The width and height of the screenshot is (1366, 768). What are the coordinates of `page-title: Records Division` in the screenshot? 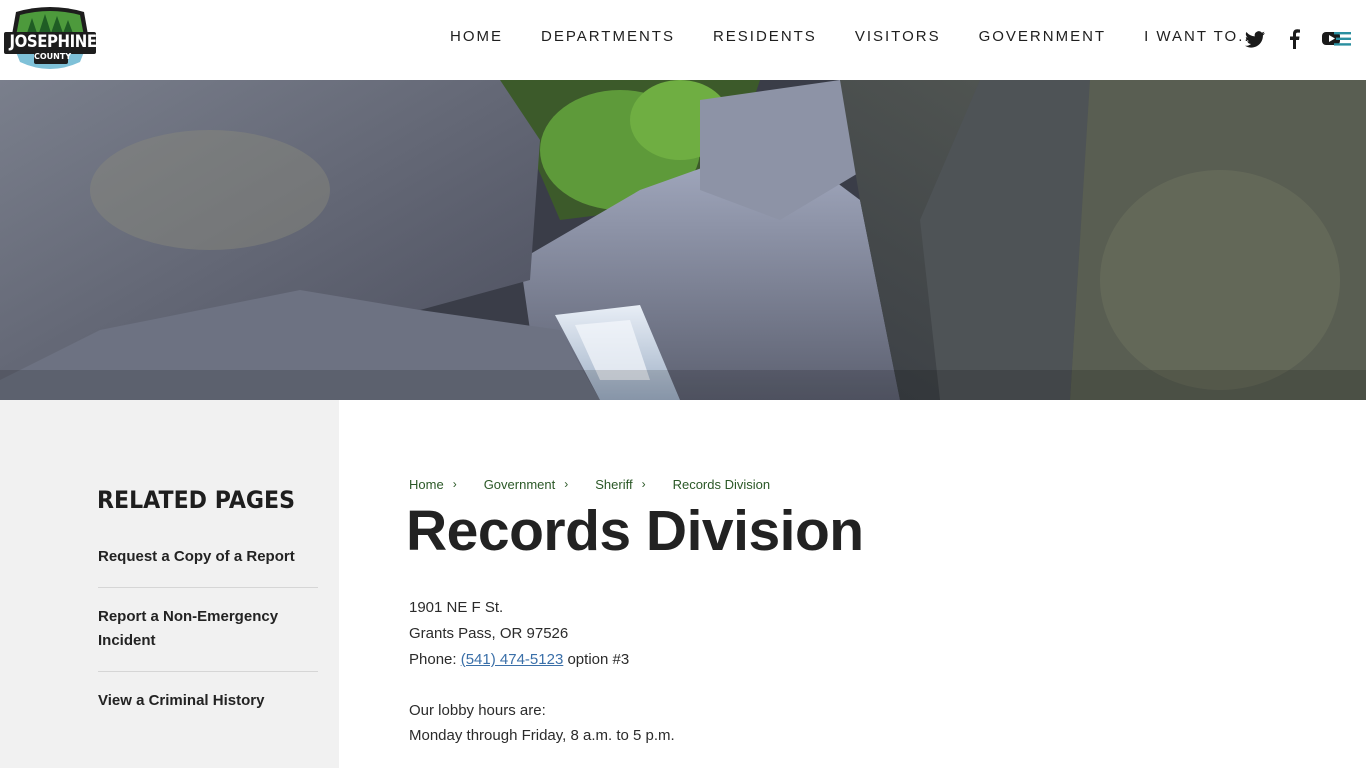 It's located at (635, 531).